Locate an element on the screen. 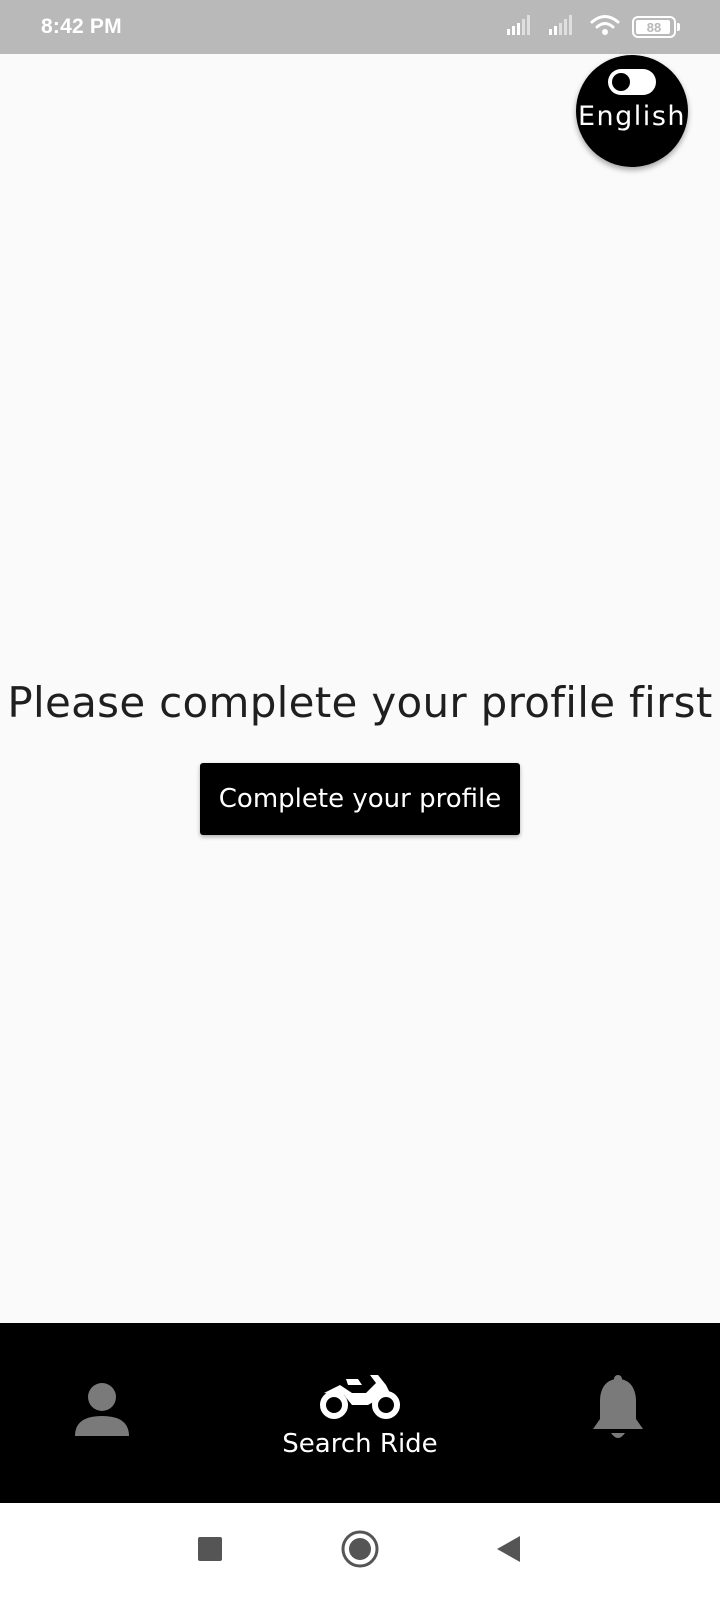 The image size is (720, 1600). battery-level: 88 is located at coordinates (654, 27).